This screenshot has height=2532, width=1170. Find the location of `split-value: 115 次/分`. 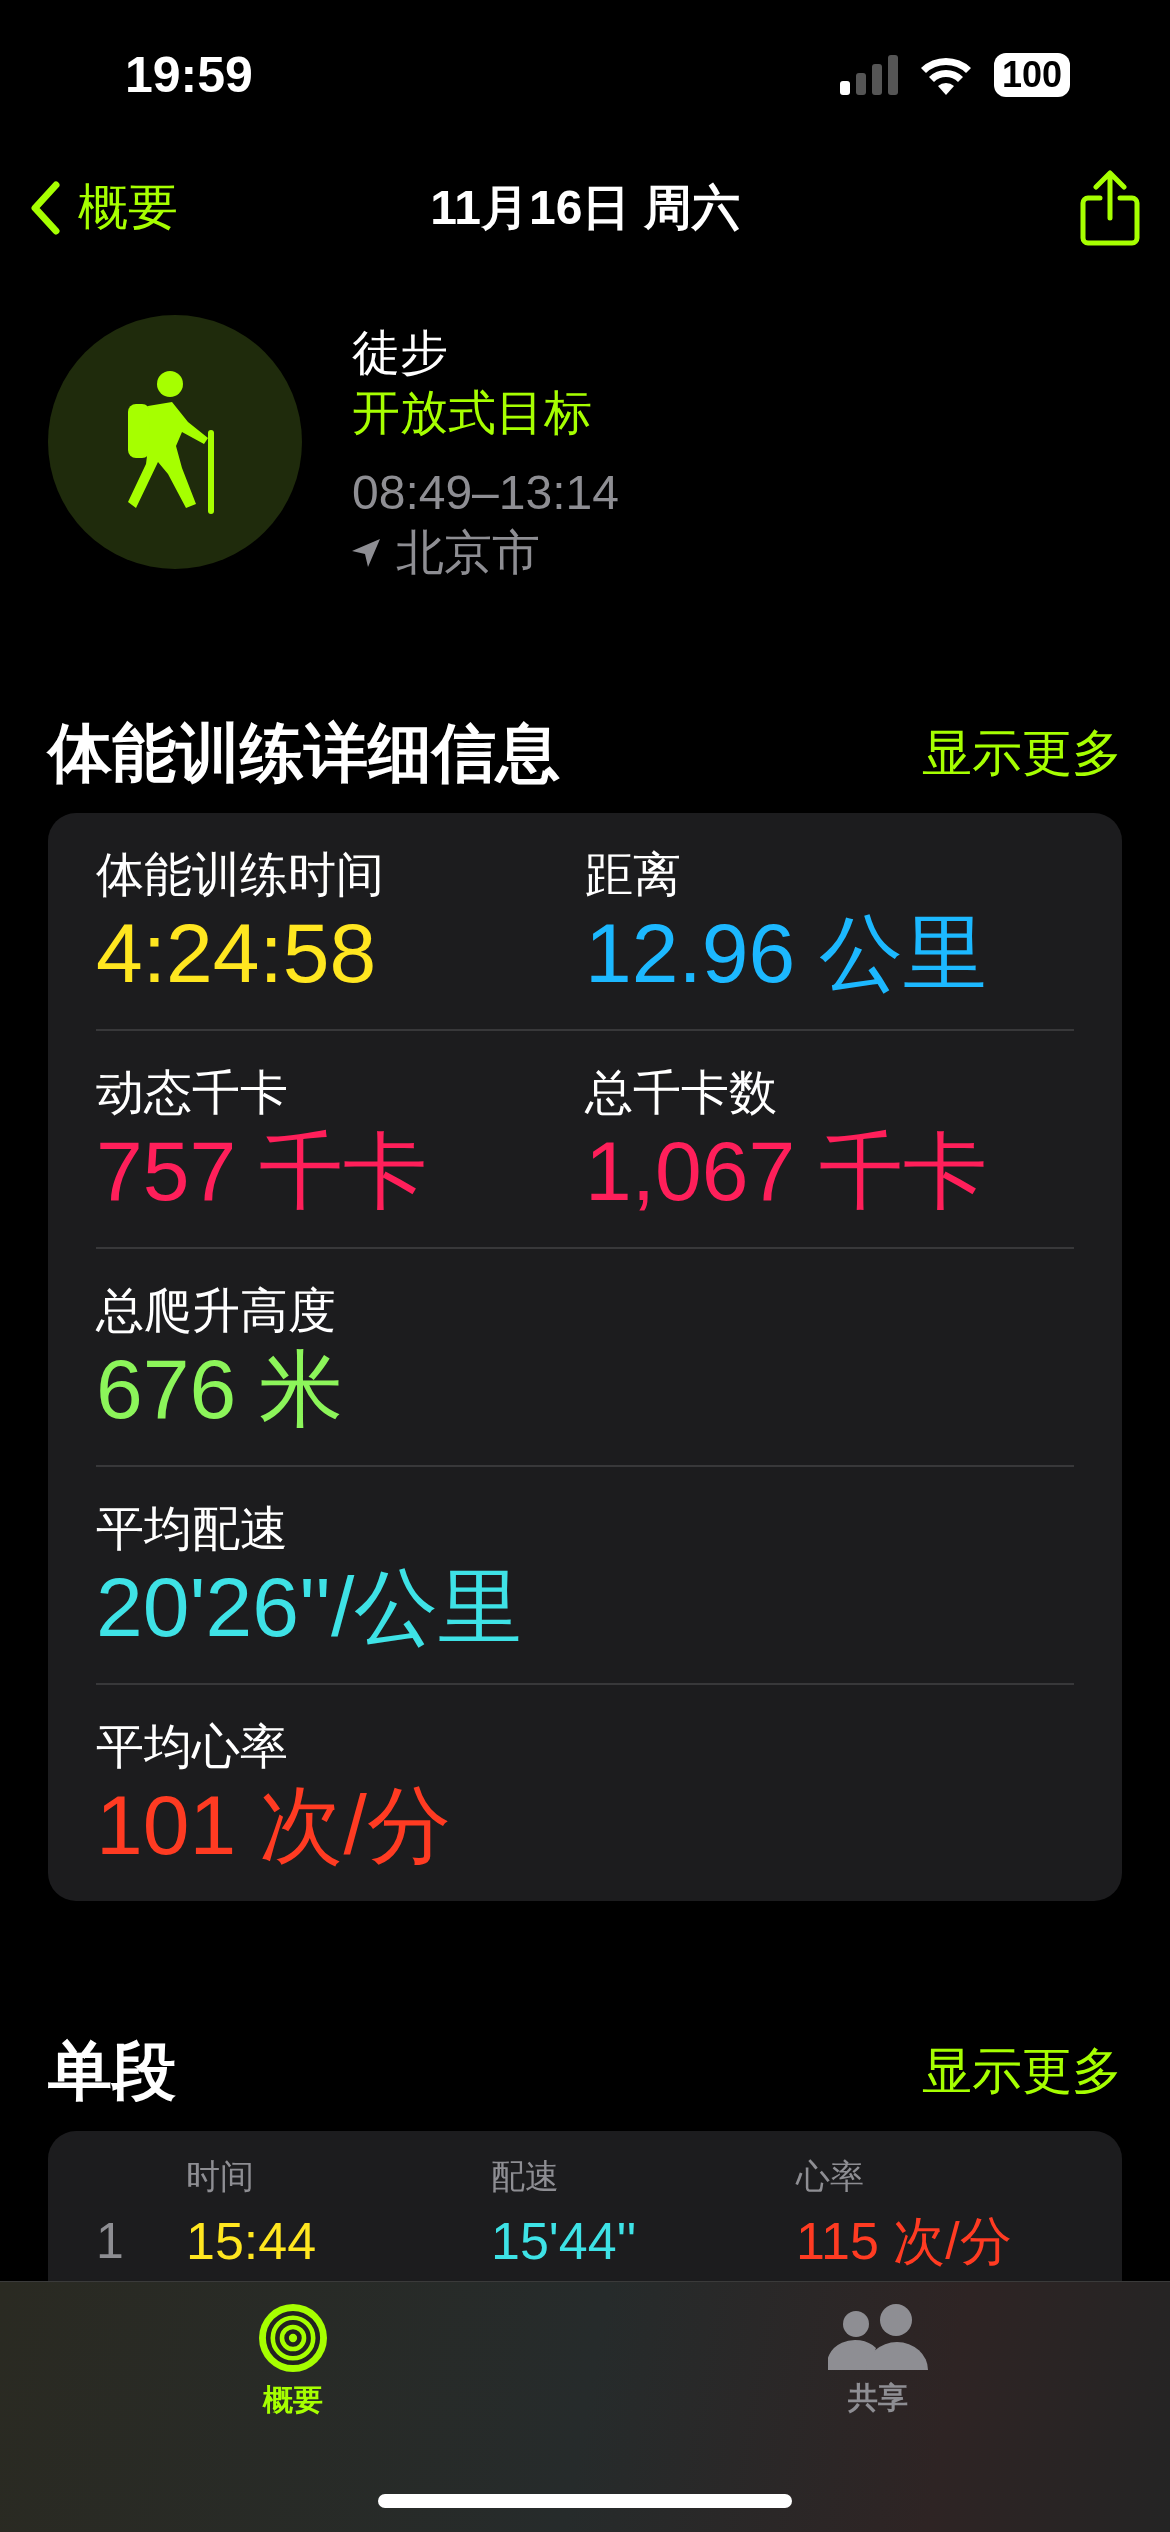

split-value: 115 次/分 is located at coordinates (904, 2241).